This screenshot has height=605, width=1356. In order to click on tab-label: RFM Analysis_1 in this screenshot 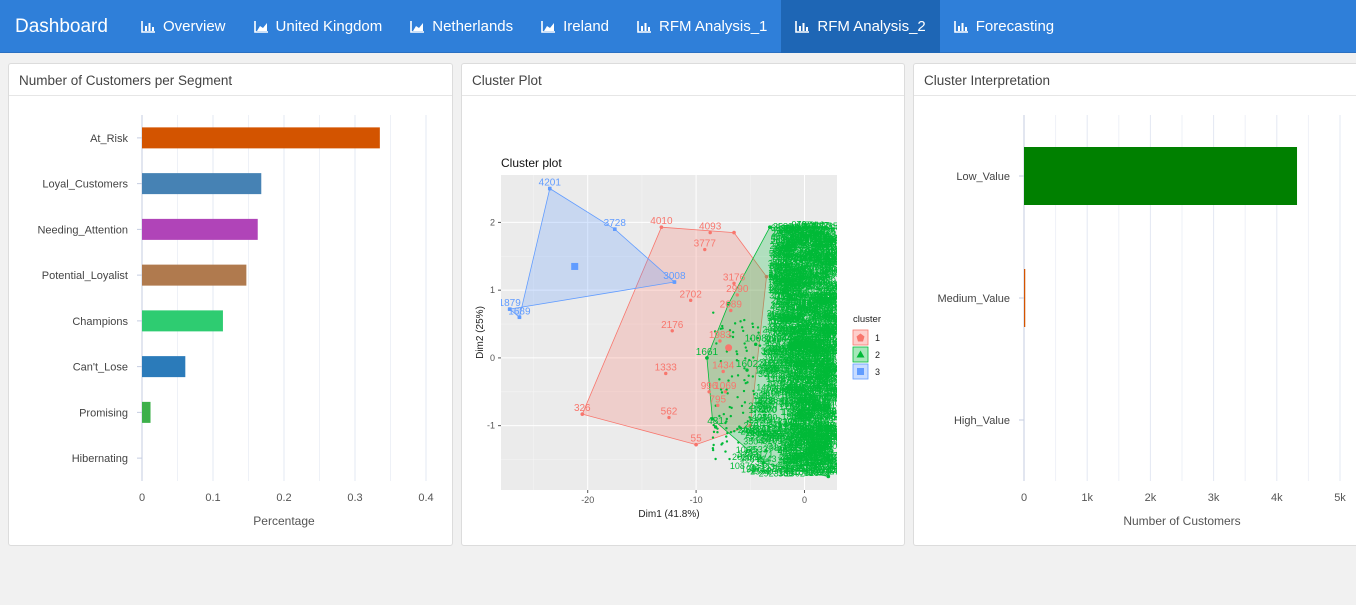, I will do `click(713, 26)`.